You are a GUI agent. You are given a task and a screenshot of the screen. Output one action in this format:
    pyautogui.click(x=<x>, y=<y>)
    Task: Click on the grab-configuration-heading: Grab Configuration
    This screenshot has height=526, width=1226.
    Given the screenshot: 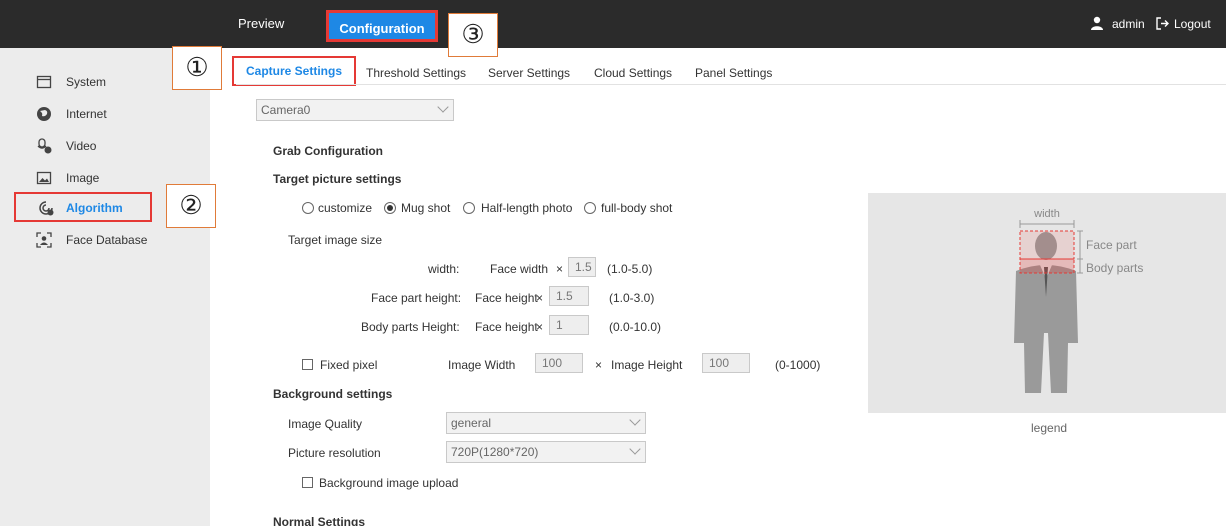 What is the action you would take?
    pyautogui.click(x=328, y=151)
    